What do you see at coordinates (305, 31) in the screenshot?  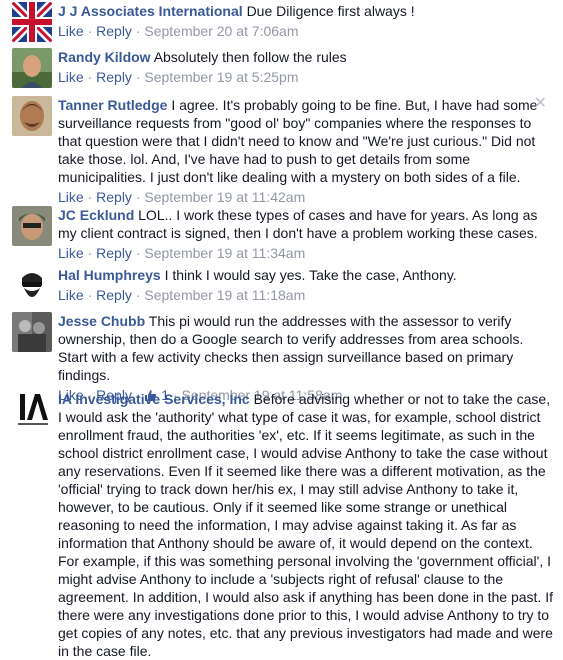 I see `comment-actions: Like · Reply · September 20 at 7:06am` at bounding box center [305, 31].